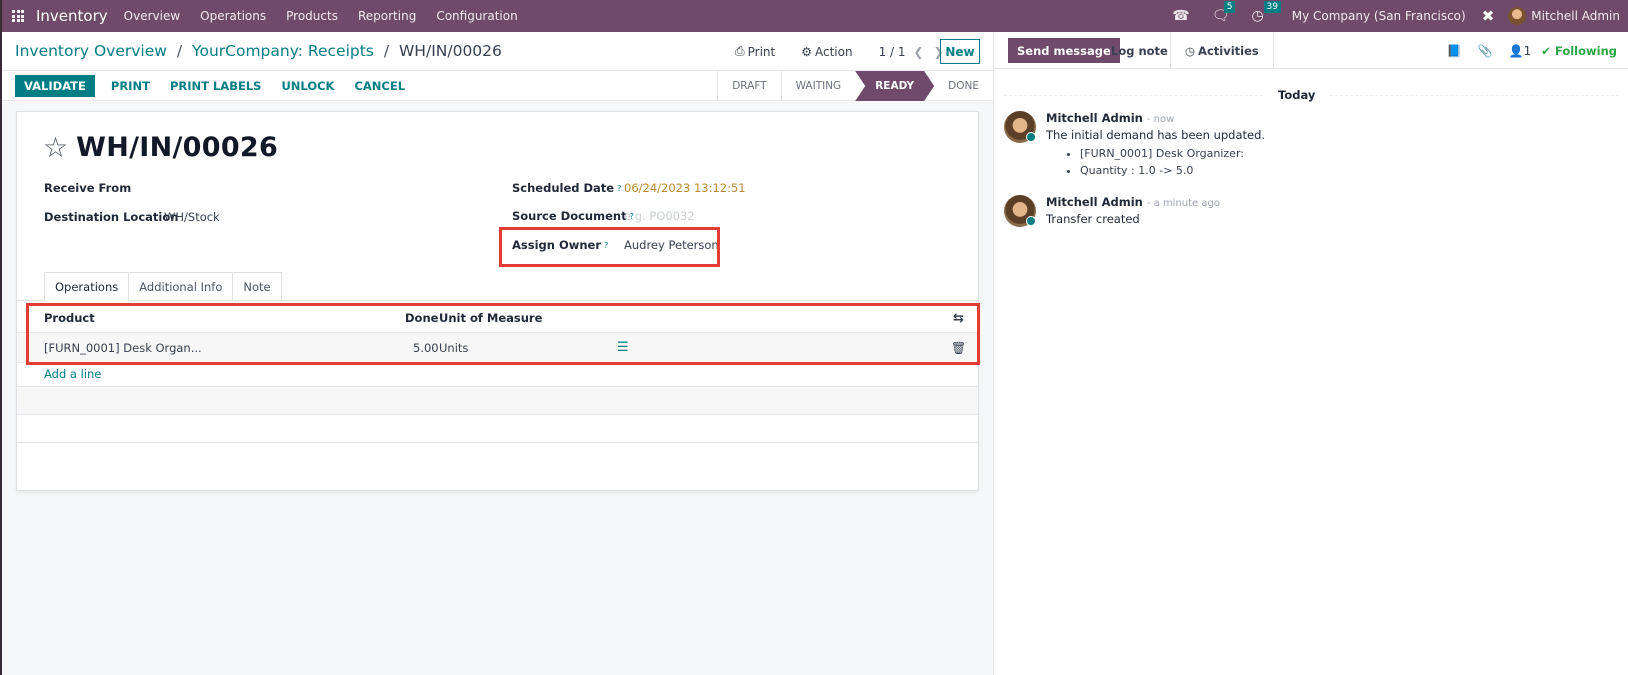  What do you see at coordinates (387, 16) in the screenshot?
I see `menu-reporting: Reporting` at bounding box center [387, 16].